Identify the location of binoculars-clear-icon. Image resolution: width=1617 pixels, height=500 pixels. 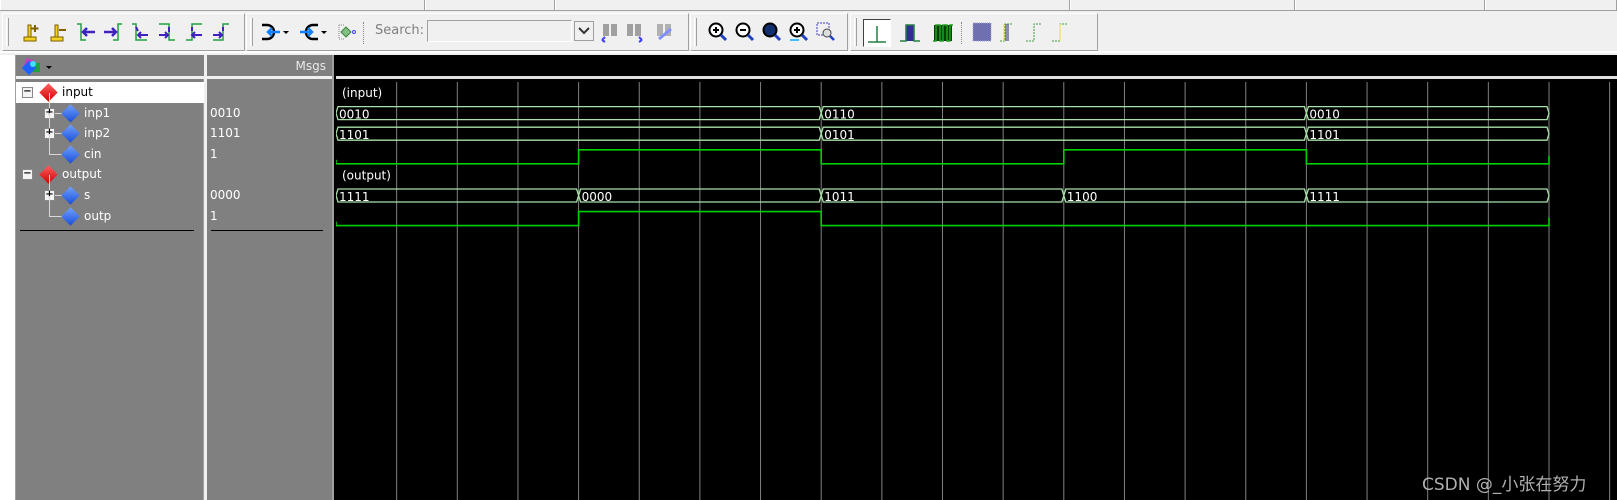
(664, 32).